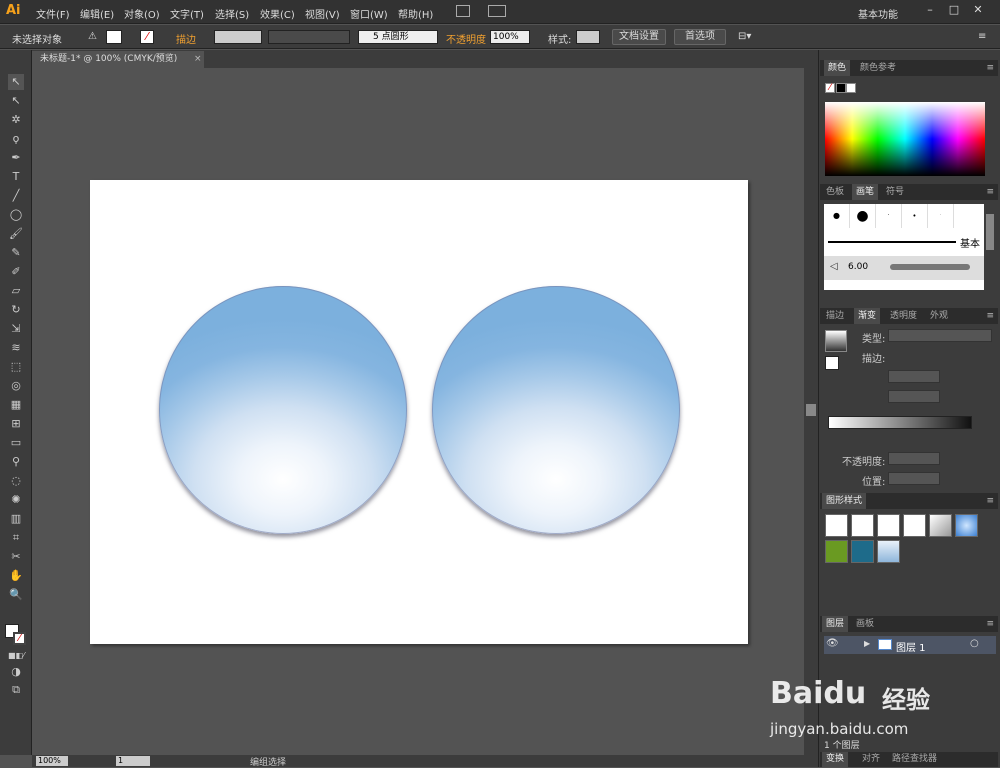 This screenshot has height=768, width=1000. Describe the element at coordinates (990, 232) in the screenshot. I see `brush-scrollbar` at that location.